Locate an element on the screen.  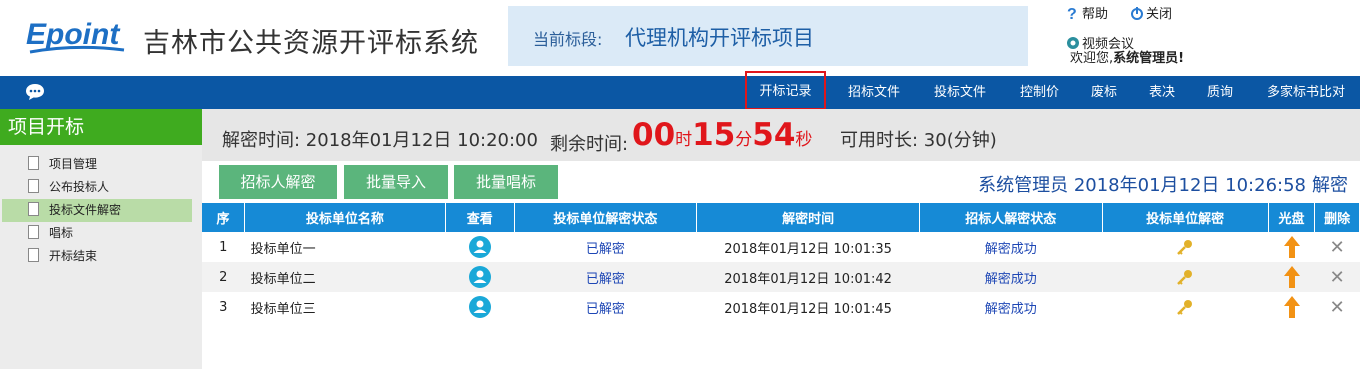
table-row: 3 投标单位三 已解密 2018年01月12日 10:01:45 解密成功 ✕ is located at coordinates (781, 307).